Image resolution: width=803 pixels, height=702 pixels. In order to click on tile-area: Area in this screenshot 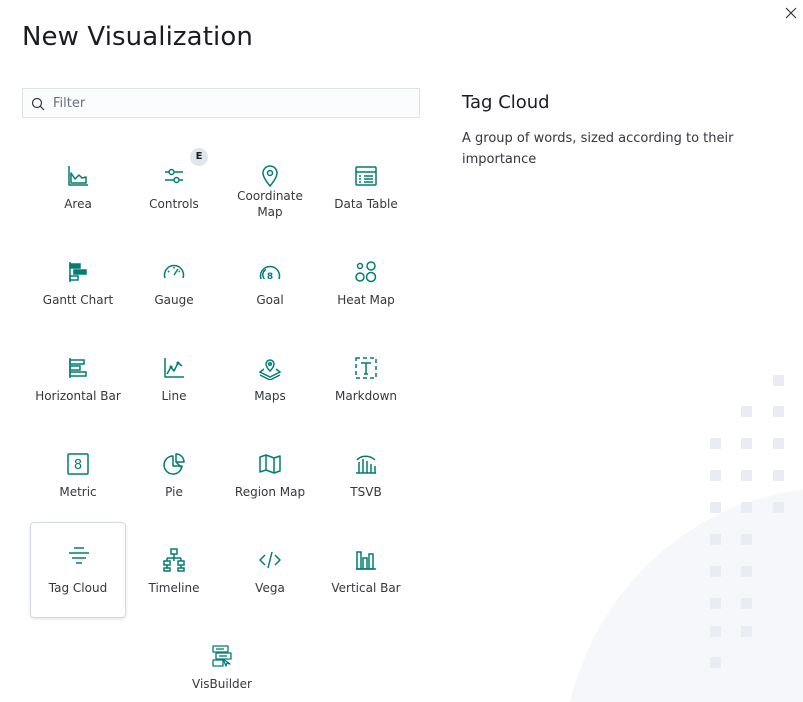, I will do `click(78, 200)`.